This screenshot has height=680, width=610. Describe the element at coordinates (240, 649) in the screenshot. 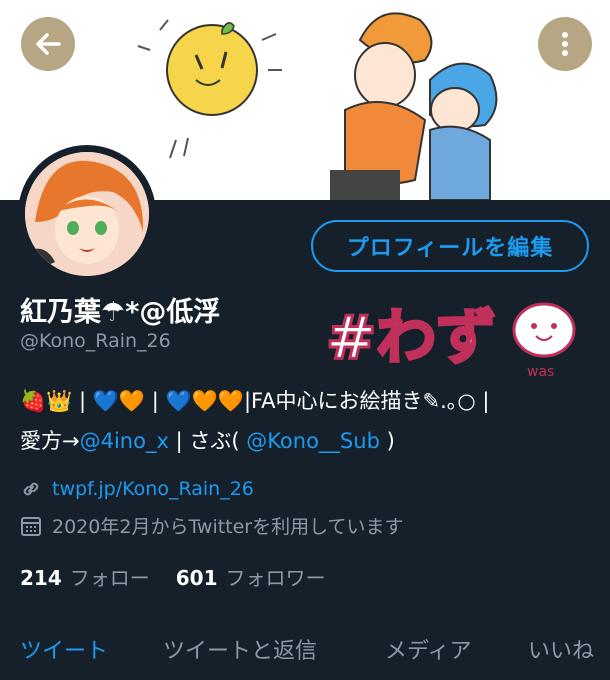

I see `tab-tweets-and-replies: ツイートと返信` at that location.